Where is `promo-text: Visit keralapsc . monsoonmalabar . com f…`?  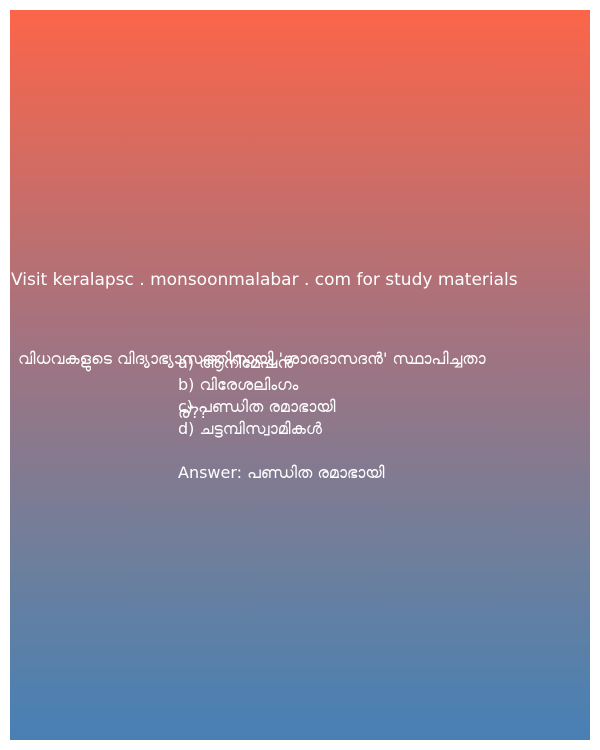 promo-text: Visit keralapsc . monsoonmalabar . com f… is located at coordinates (264, 280).